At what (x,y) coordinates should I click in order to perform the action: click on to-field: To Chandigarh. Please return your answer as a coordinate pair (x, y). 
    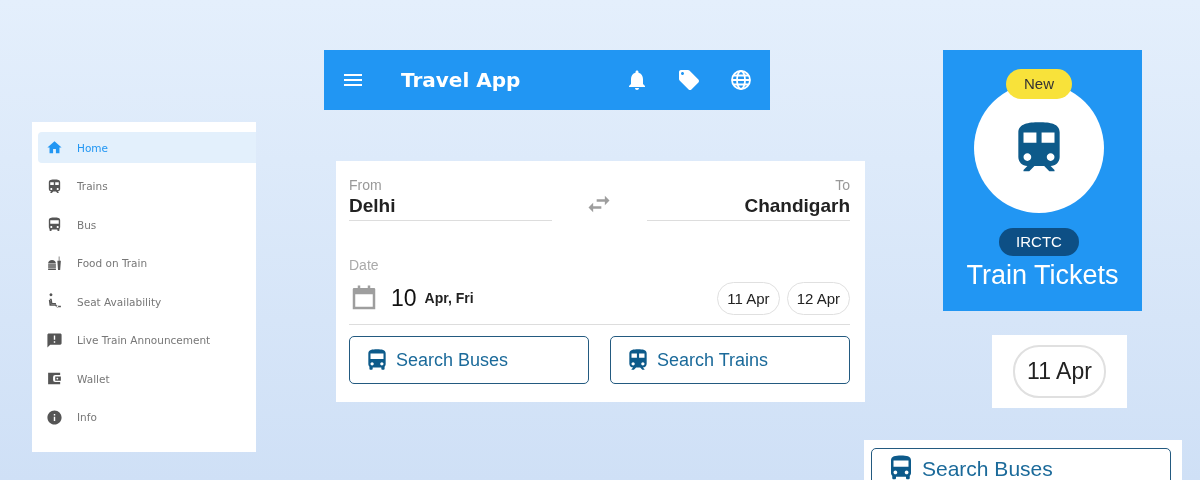
    Looking at the image, I should click on (748, 199).